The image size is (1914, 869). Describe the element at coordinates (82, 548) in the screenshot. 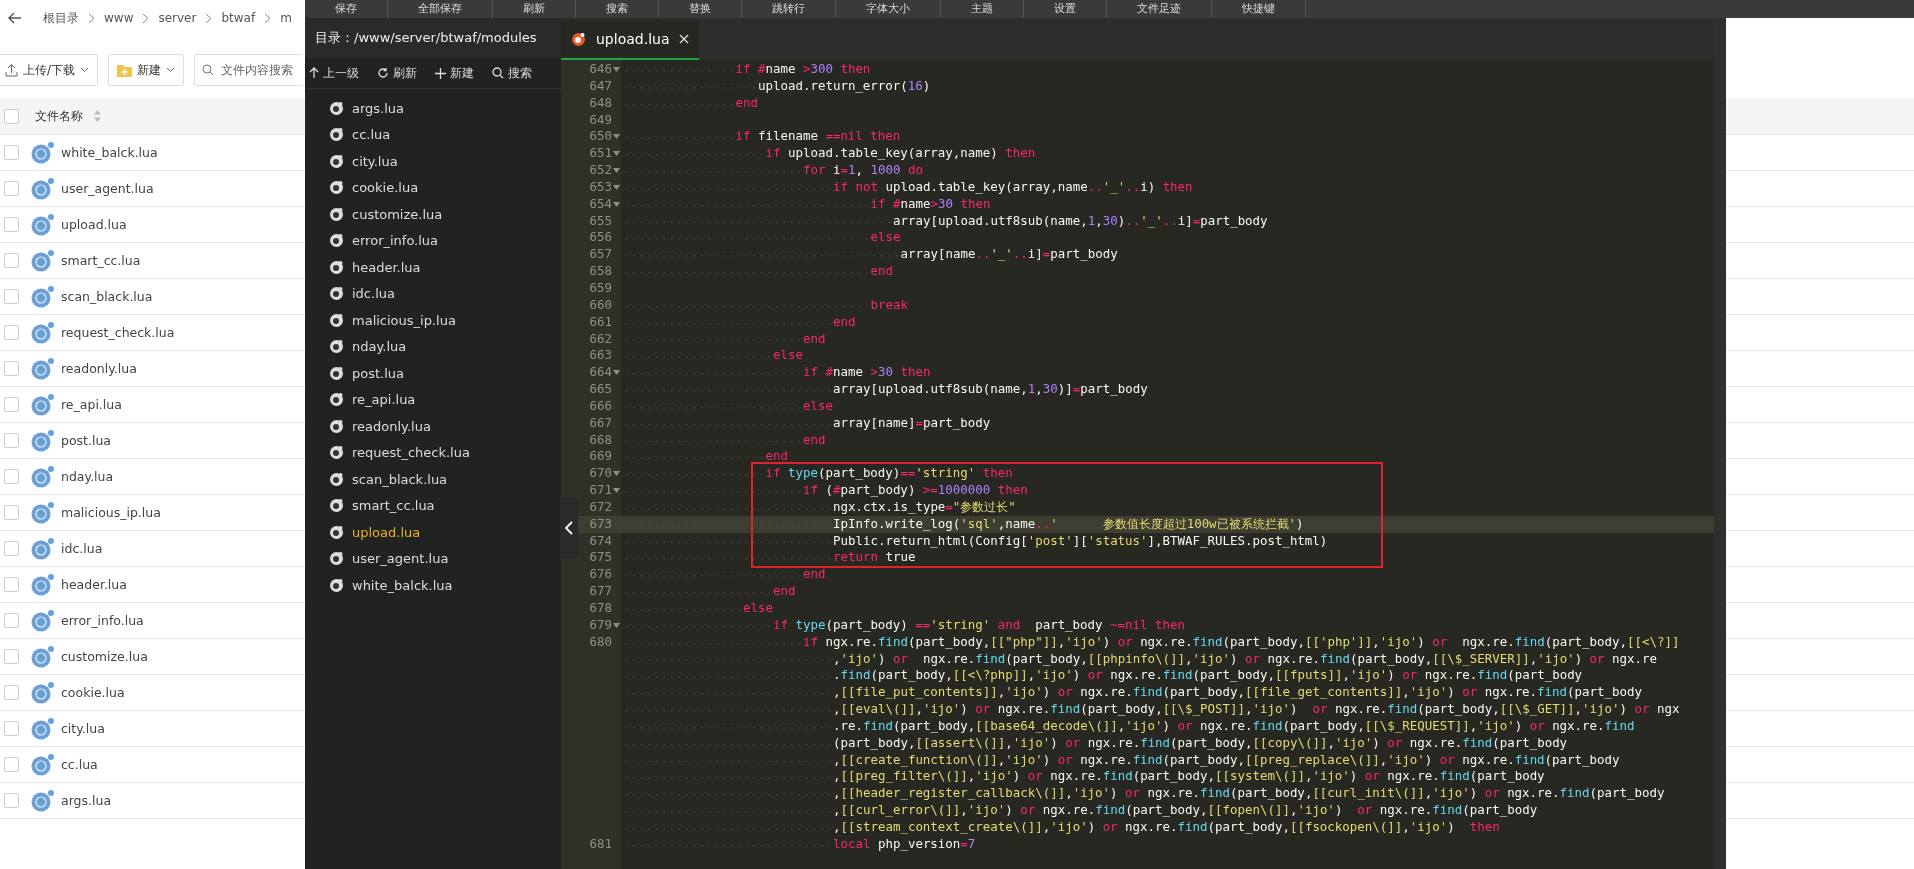

I see `file-name: idc.lua` at that location.